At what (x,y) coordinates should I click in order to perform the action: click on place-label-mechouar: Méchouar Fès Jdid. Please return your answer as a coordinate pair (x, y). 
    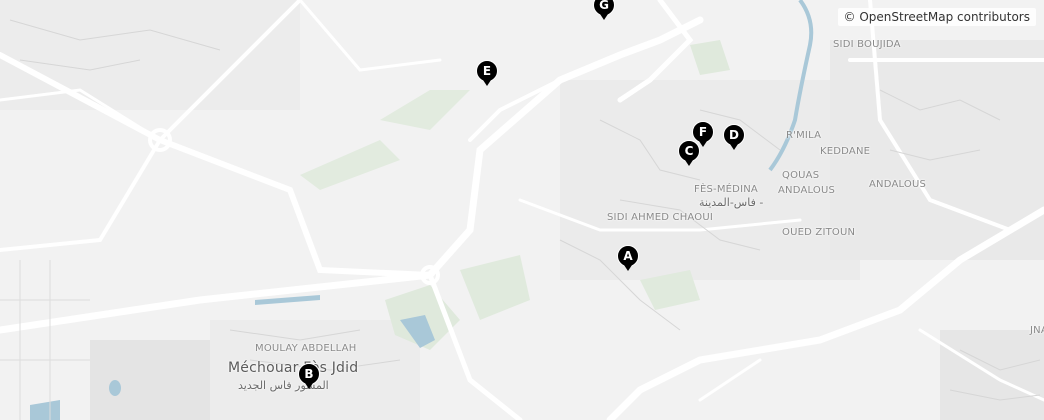
    Looking at the image, I should click on (293, 368).